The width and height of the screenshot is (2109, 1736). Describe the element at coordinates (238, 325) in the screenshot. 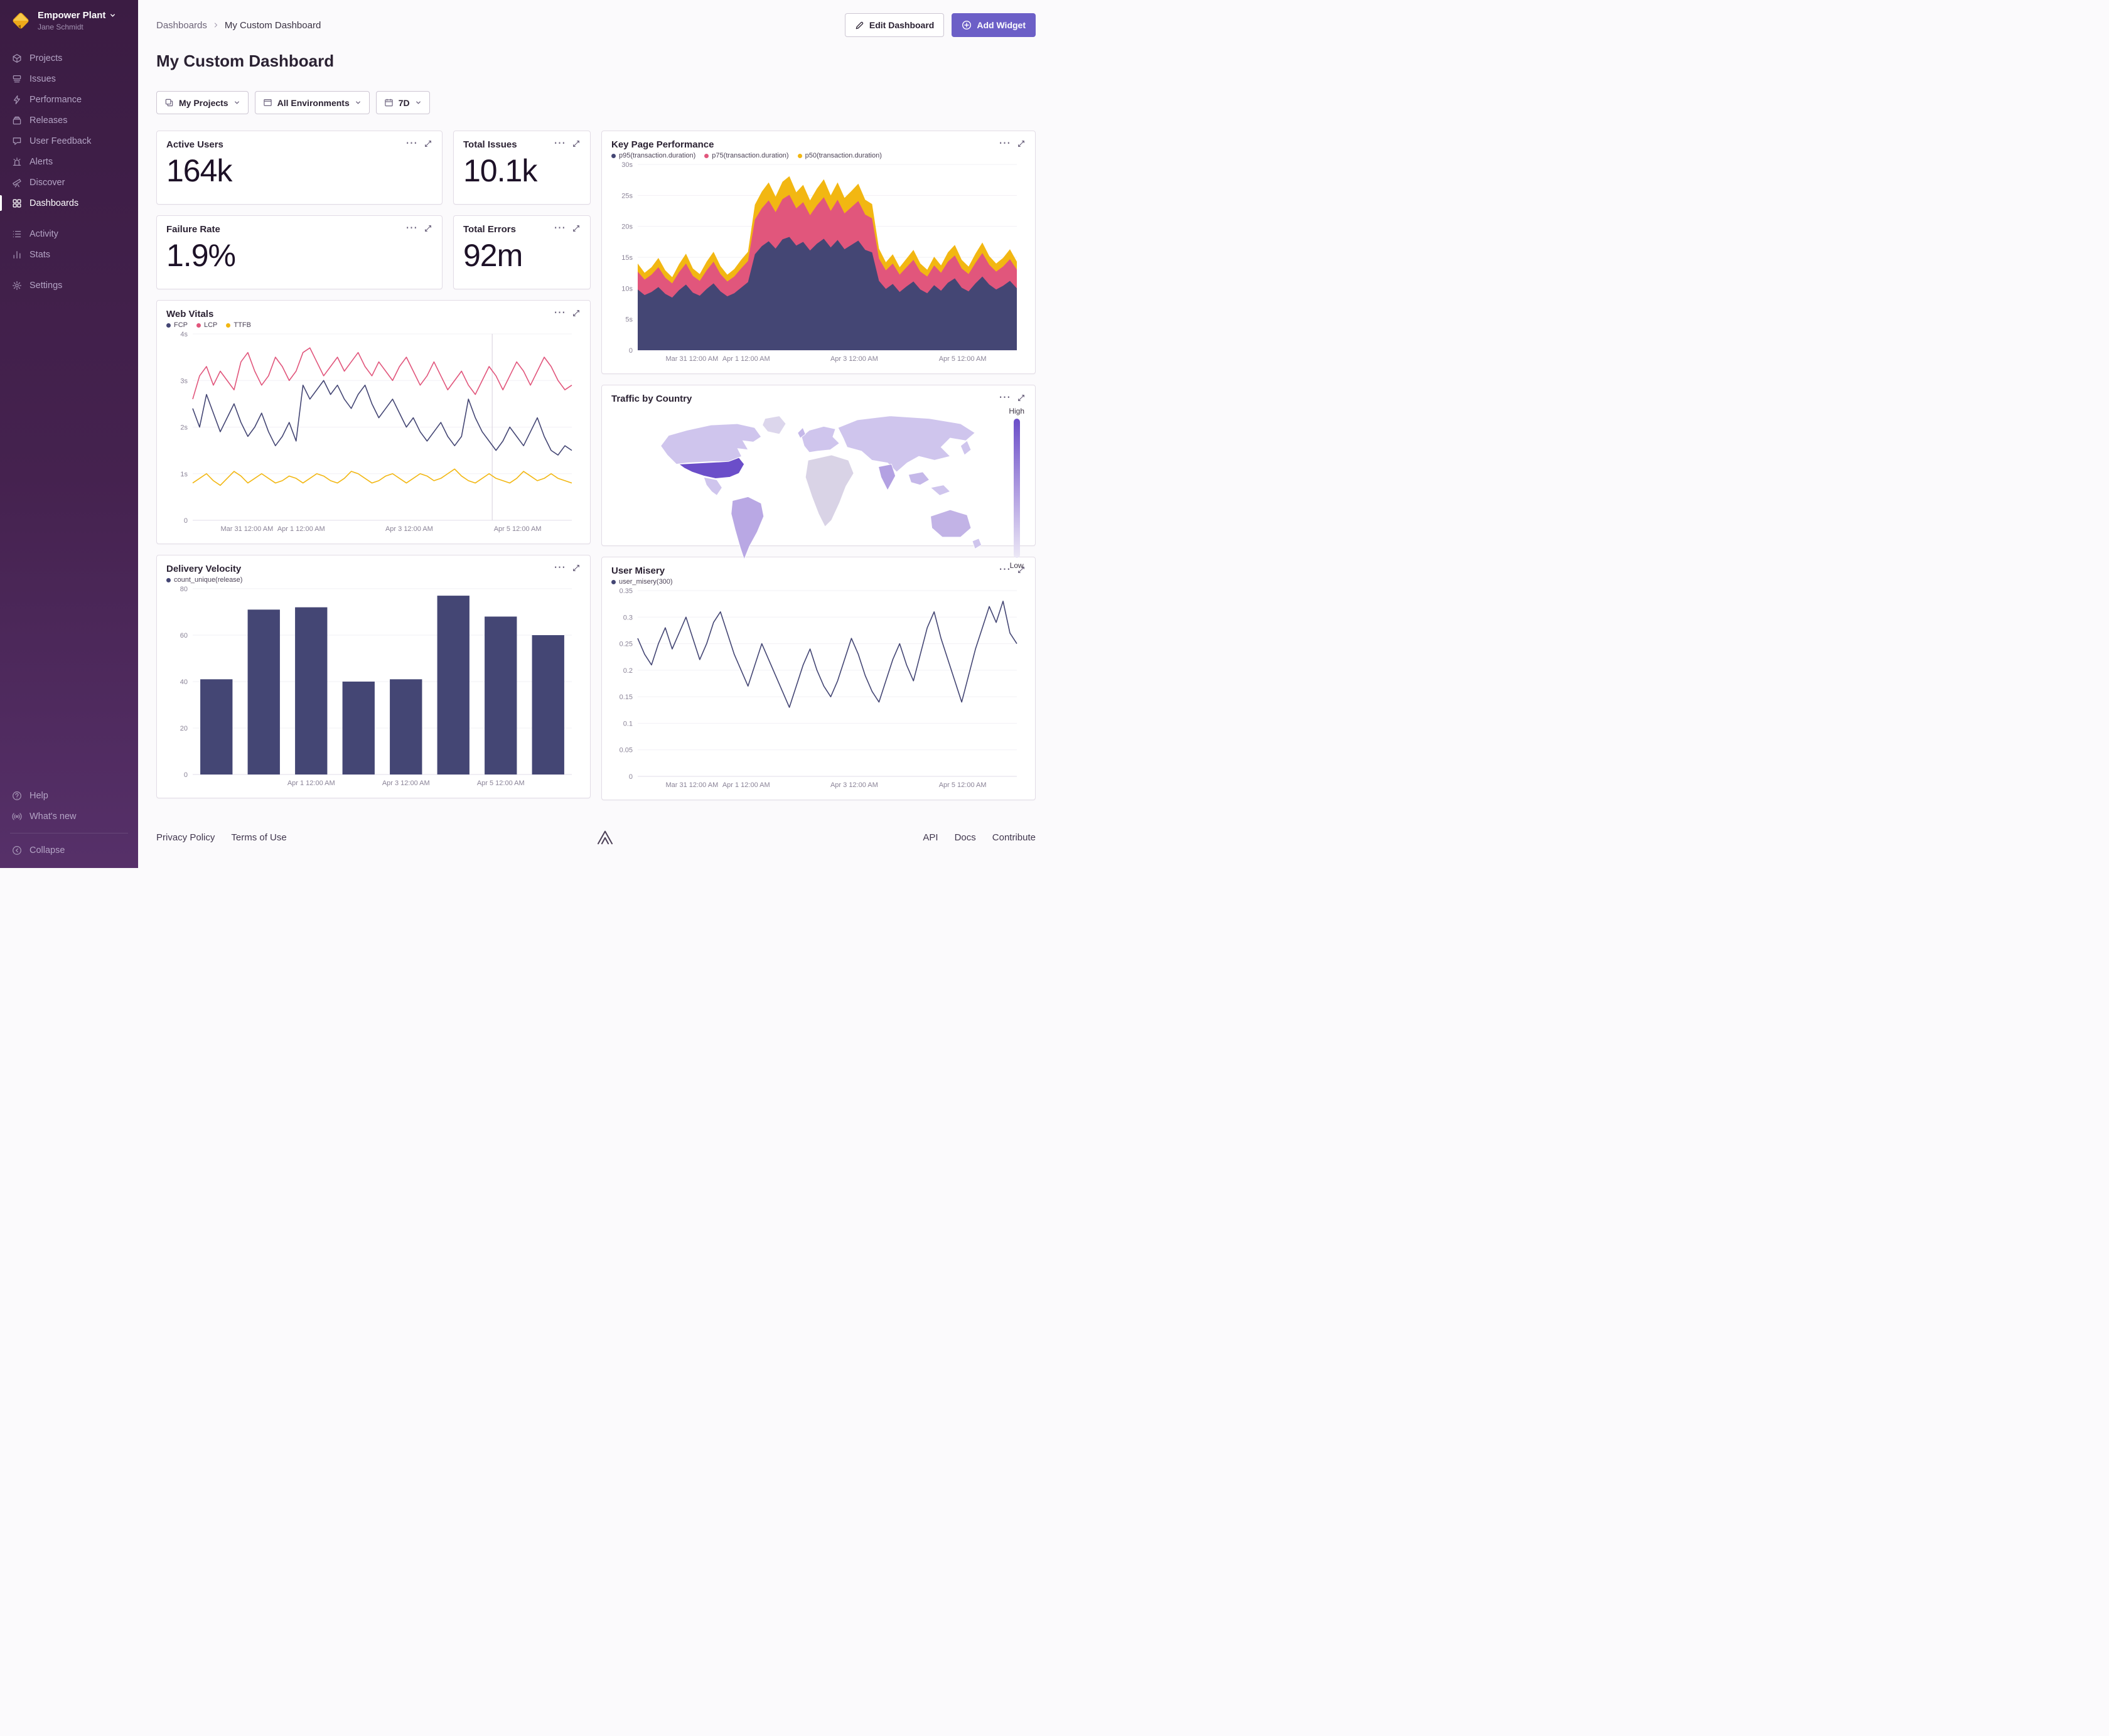

I see `legend-item: TTFB` at that location.